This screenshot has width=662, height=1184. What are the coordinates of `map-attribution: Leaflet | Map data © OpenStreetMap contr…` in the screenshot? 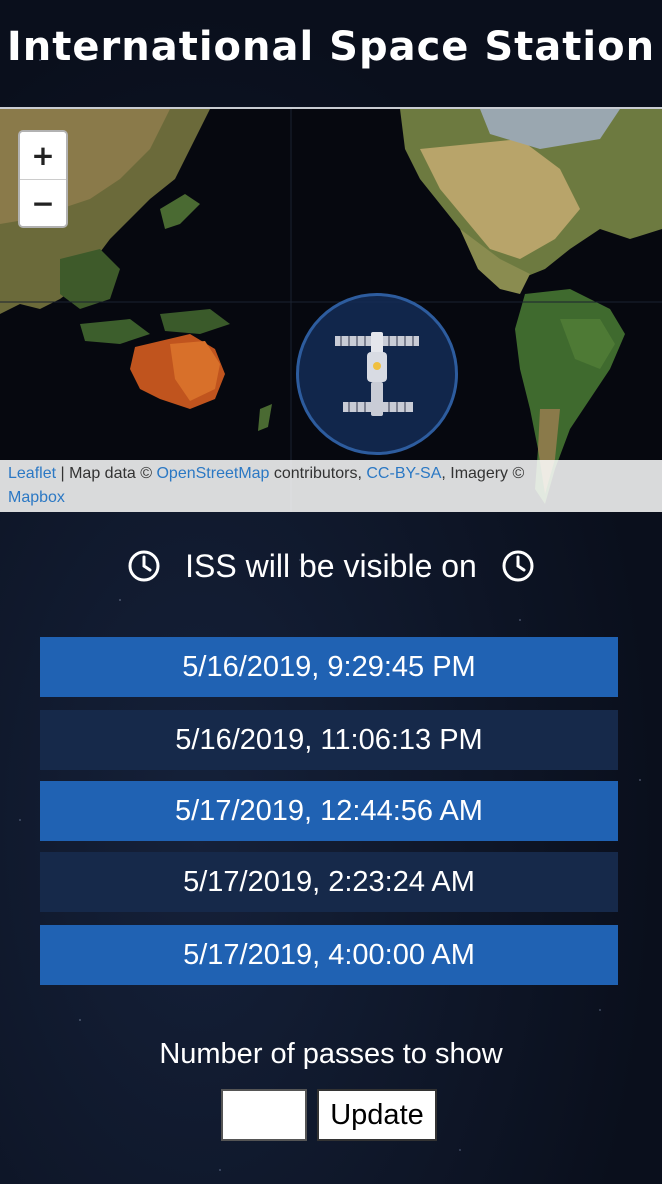 It's located at (331, 486).